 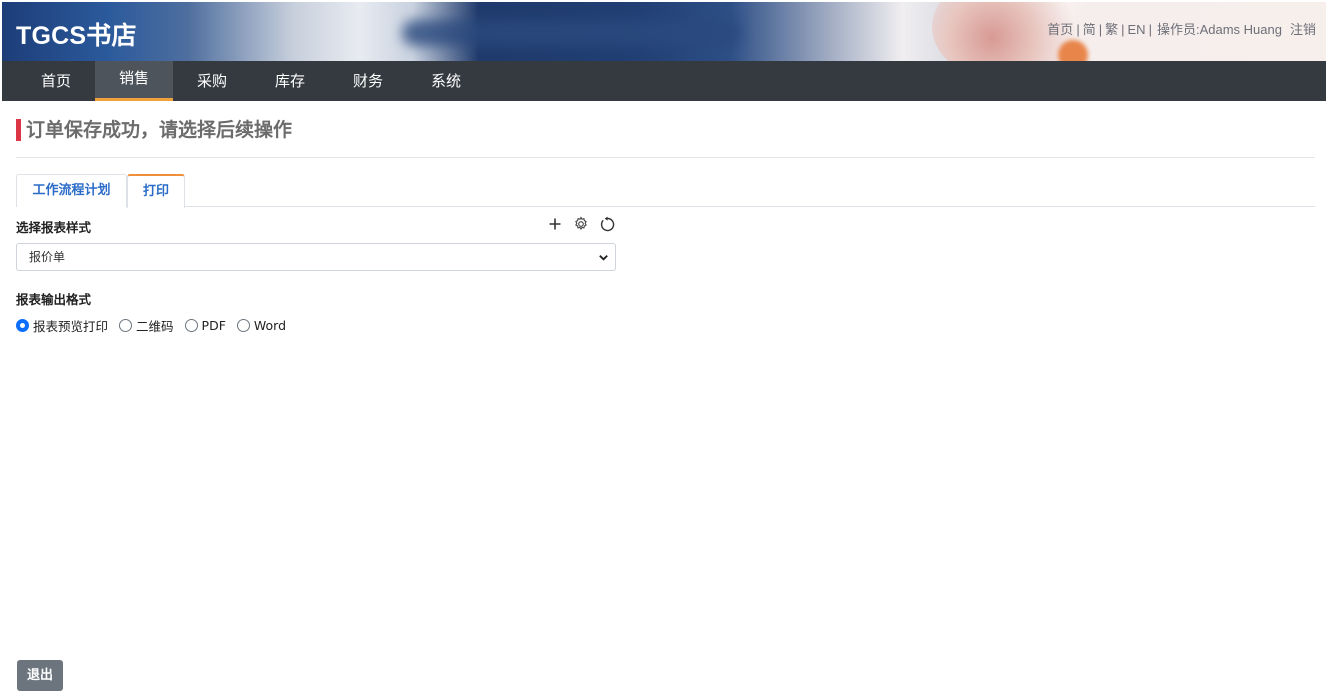 I want to click on chevron-down-icon, so click(x=603, y=258).